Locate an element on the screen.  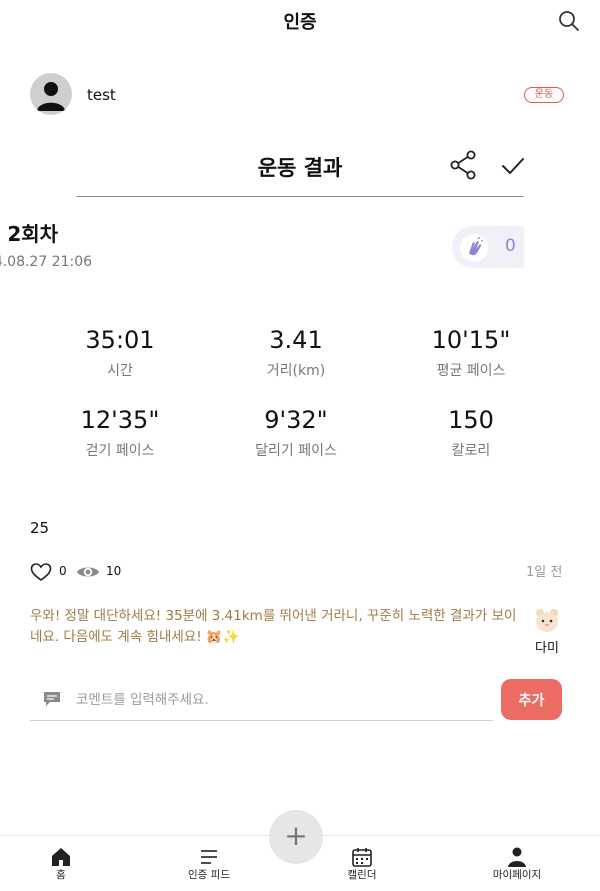
stat-walk-pace: 12'35" 걷기 페이스 is located at coordinates (120, 433).